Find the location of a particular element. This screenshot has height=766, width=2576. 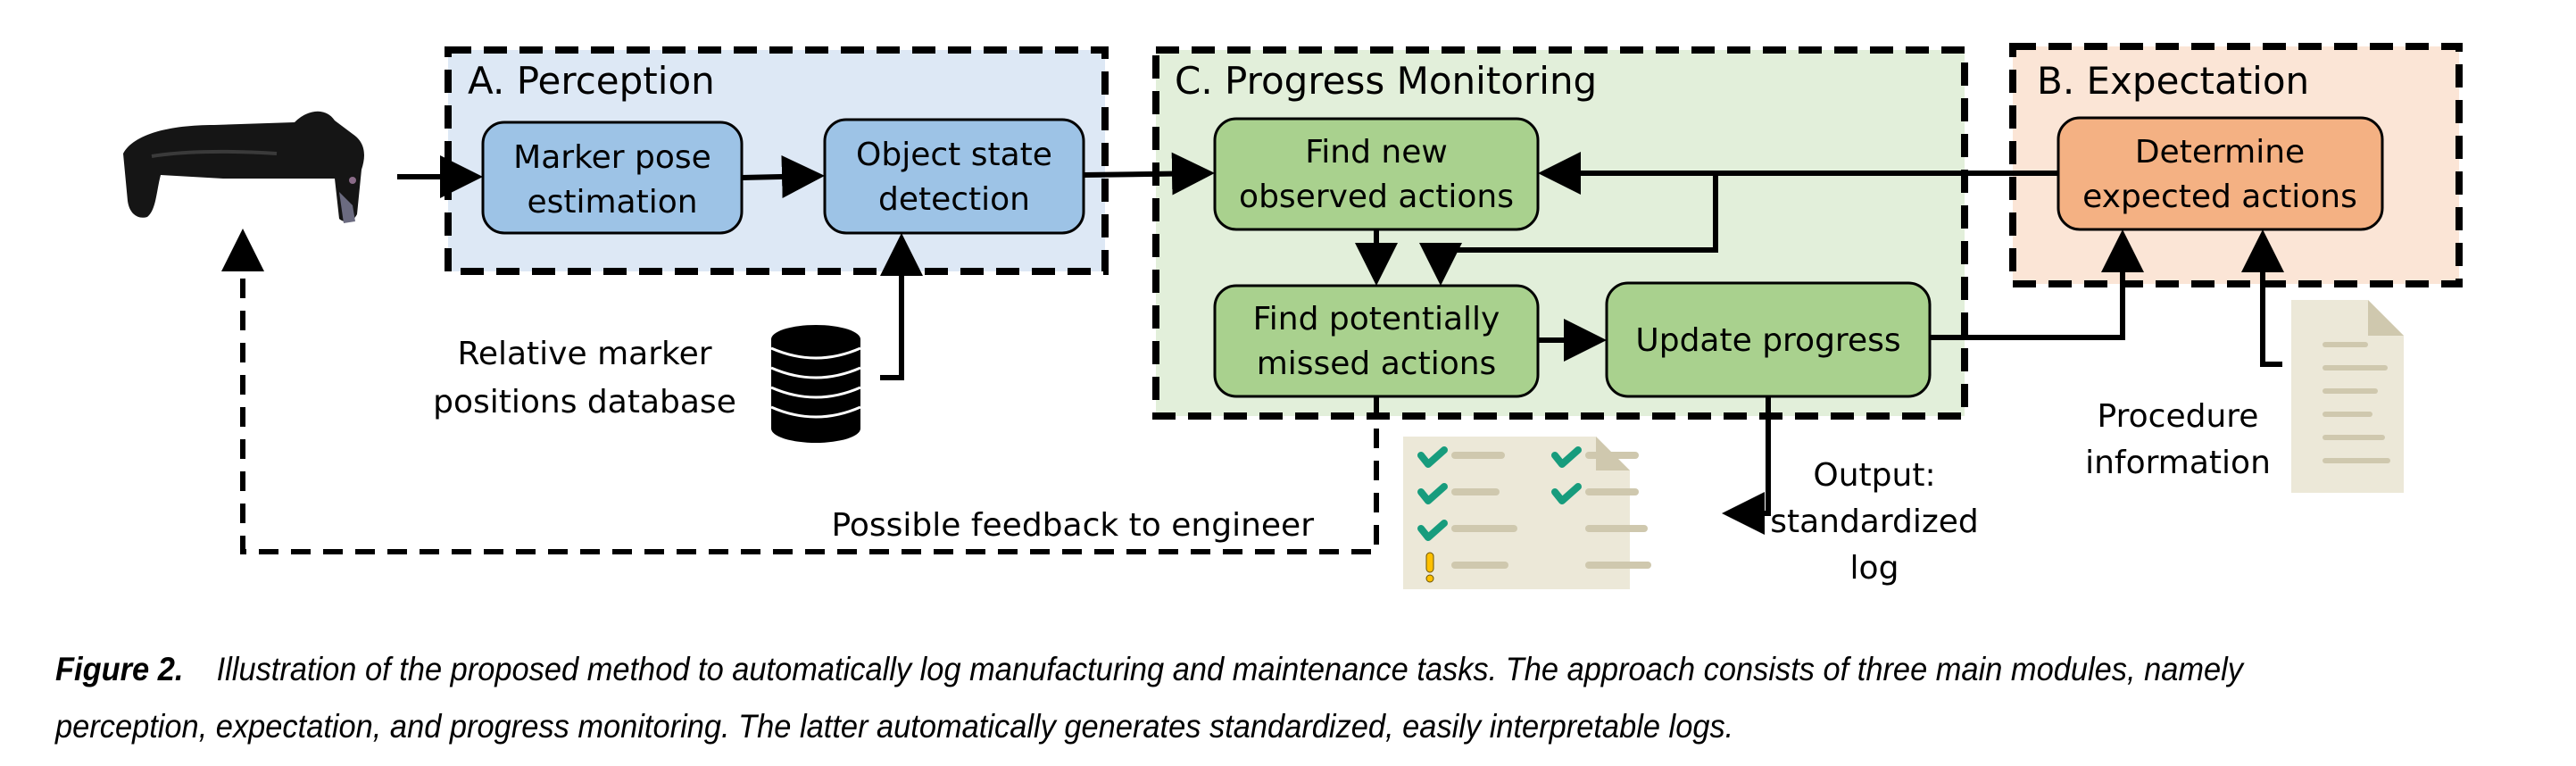

box-determine-expected-actions: Determine expected actions is located at coordinates (2220, 173).